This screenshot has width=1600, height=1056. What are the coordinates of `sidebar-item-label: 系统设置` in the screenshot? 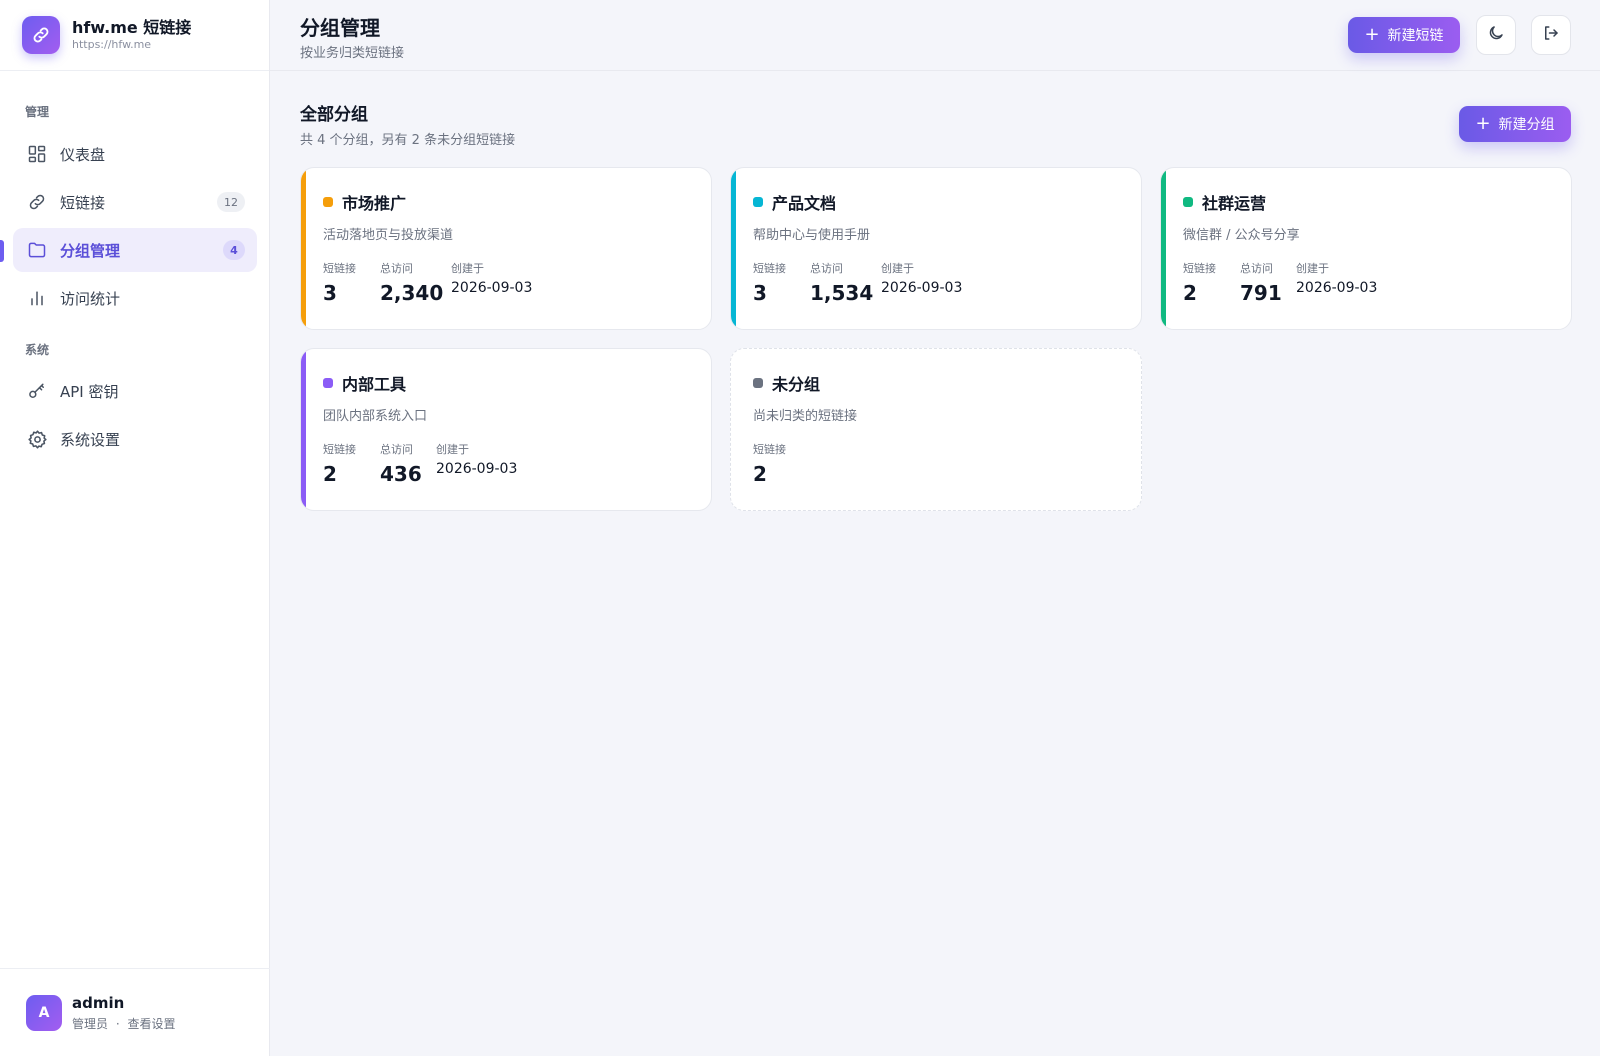 It's located at (90, 439).